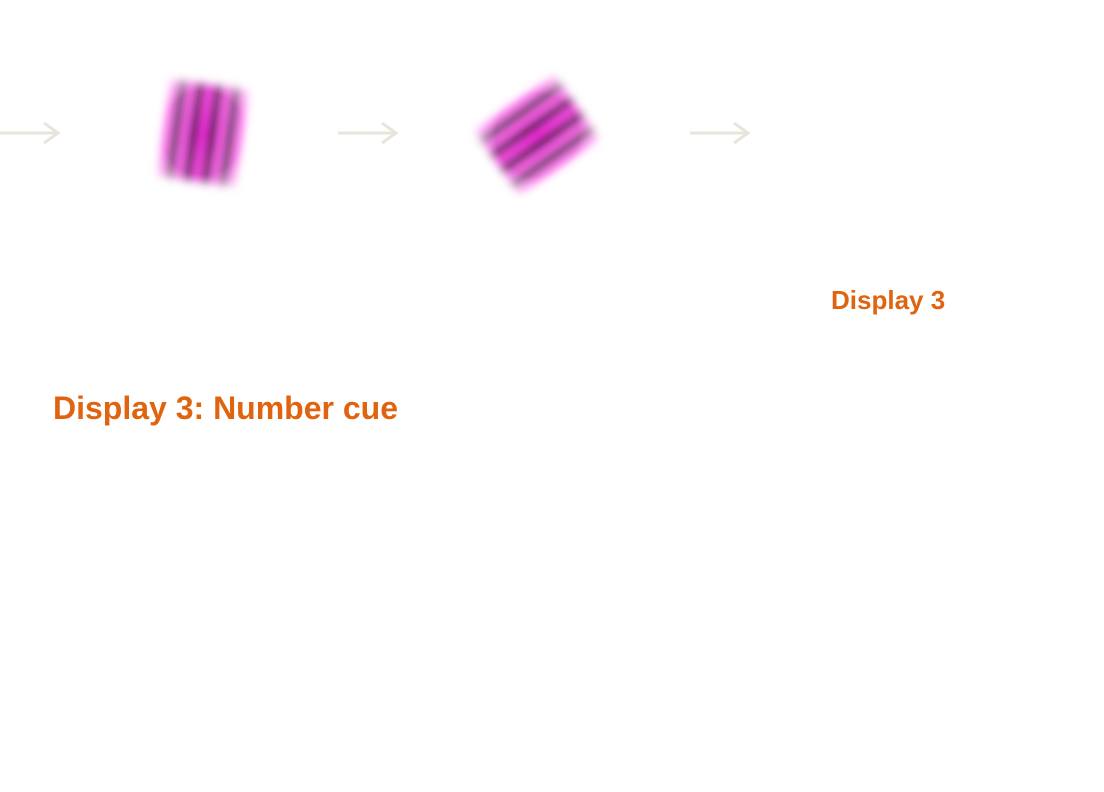  Describe the element at coordinates (203, 133) in the screenshot. I see `gabor-patch-vertical` at that location.